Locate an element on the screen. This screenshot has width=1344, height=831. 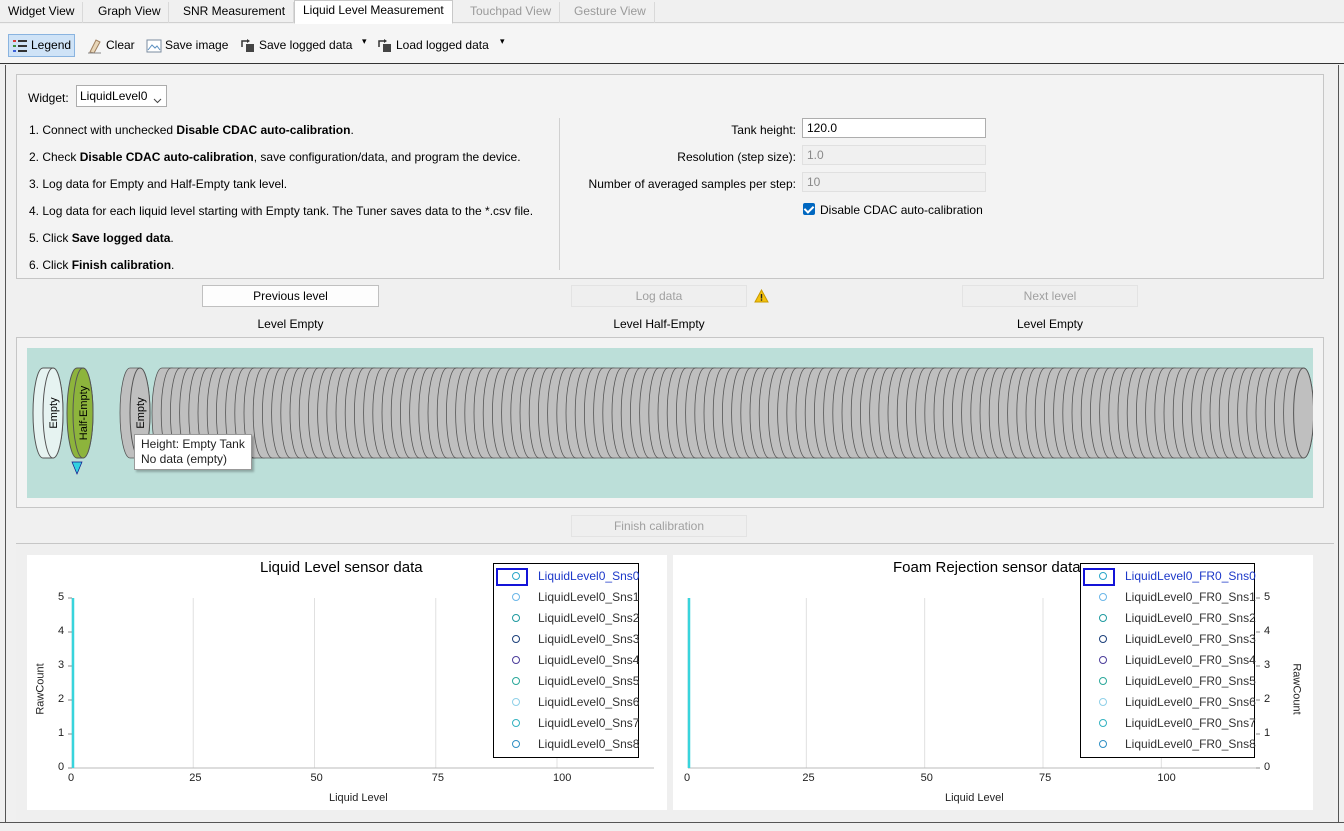
legend-item: LiquidLevel0_FR0_Sns0 is located at coordinates (1168, 576).